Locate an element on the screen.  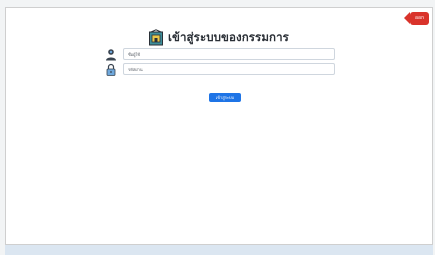
username-row is located at coordinates (220, 54).